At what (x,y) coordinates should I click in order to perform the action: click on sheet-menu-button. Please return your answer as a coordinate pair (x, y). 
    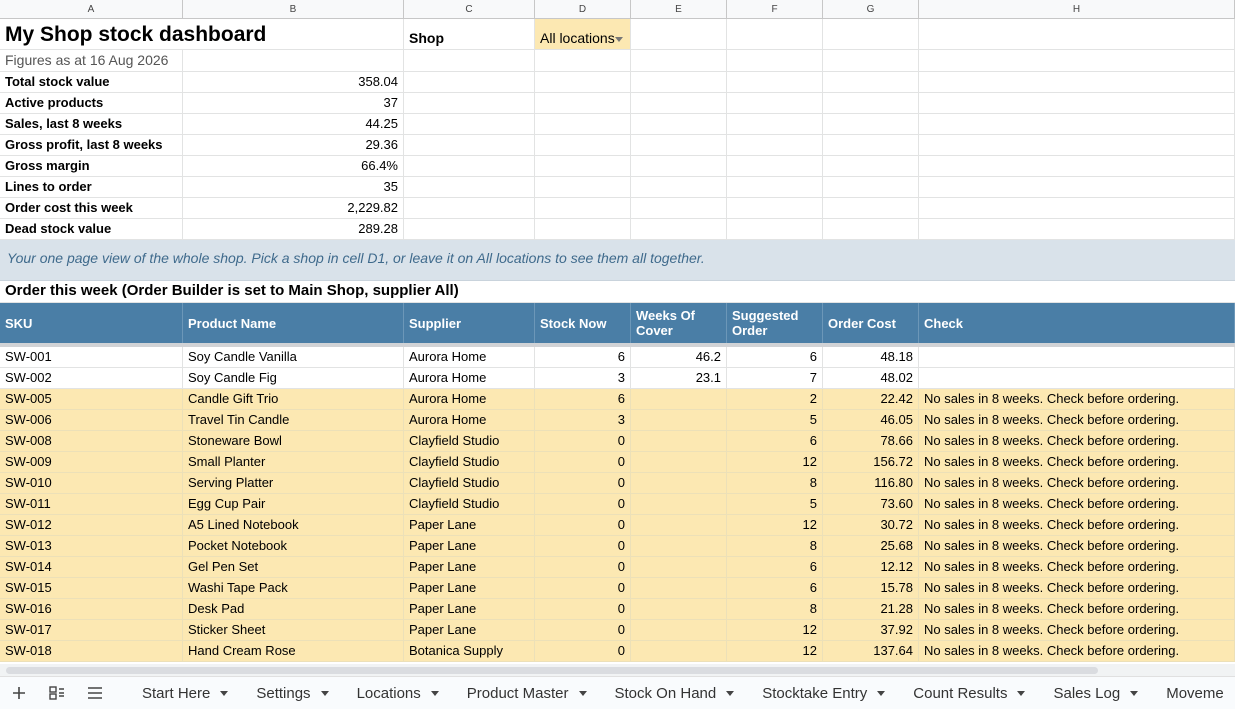
    Looking at the image, I should click on (95, 693).